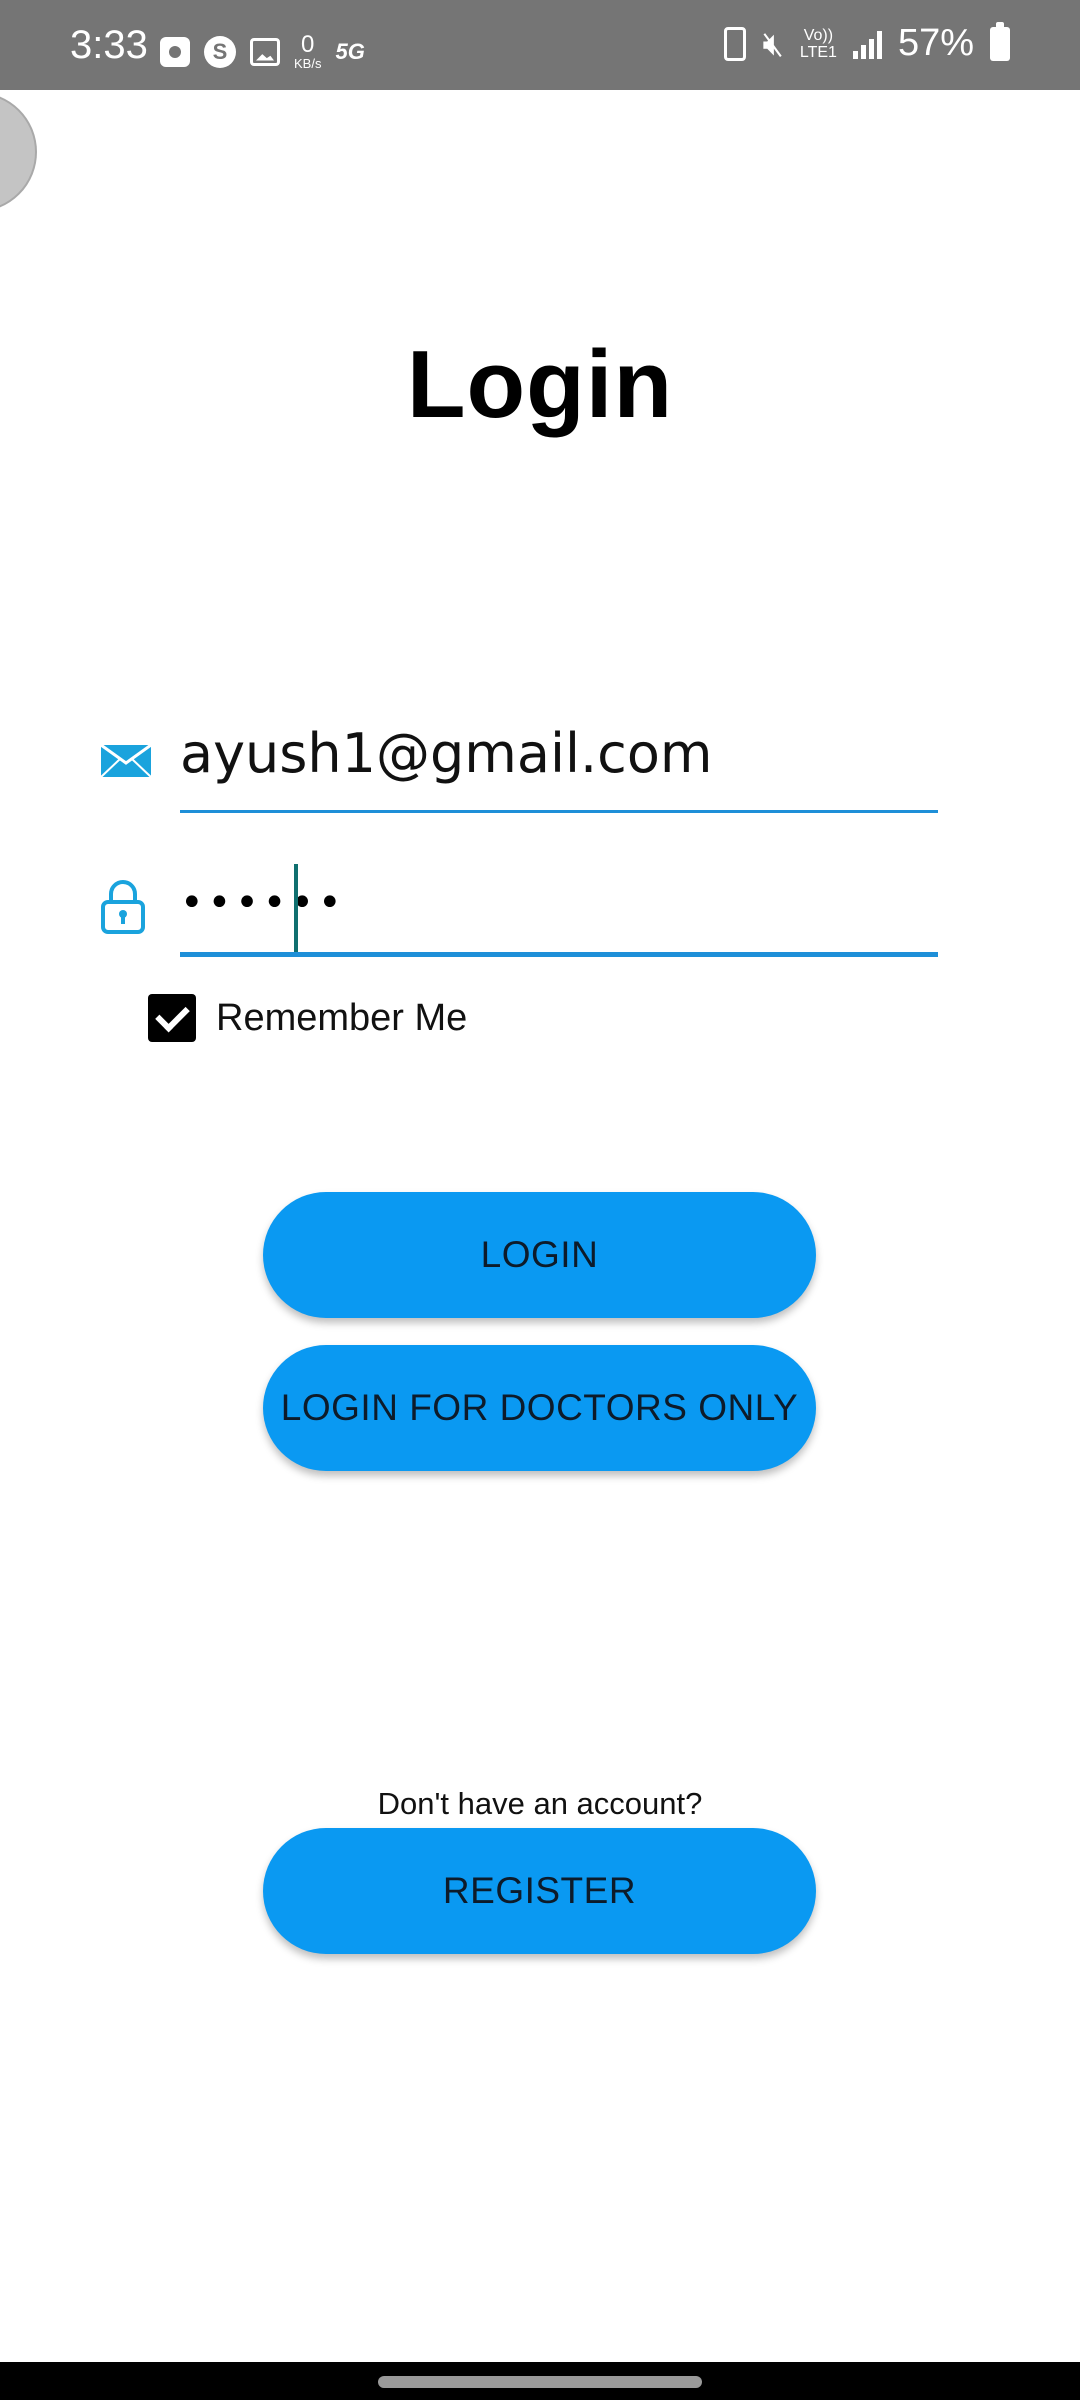  I want to click on remember-me-row: Remember Me, so click(307, 1018).